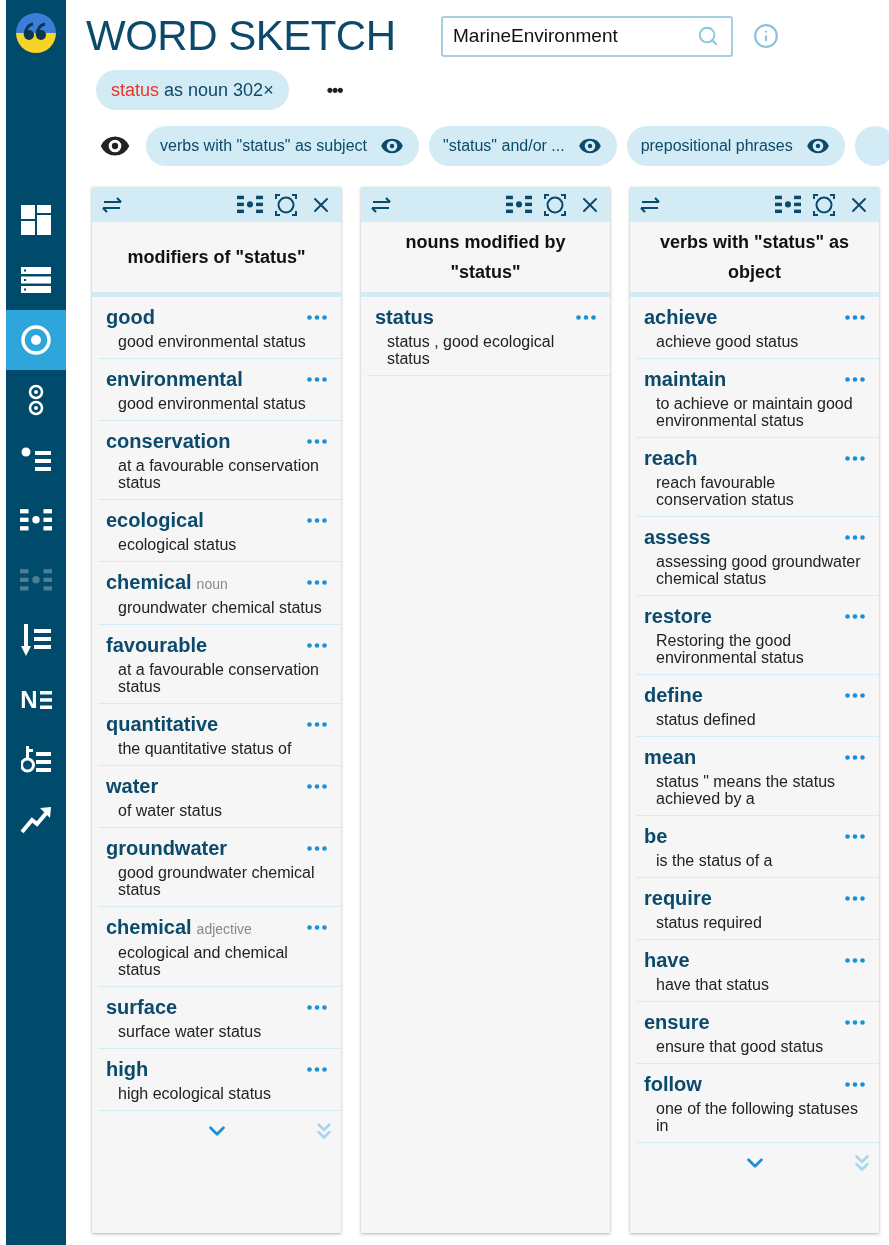 The image size is (889, 1245). What do you see at coordinates (485, 257) in the screenshot?
I see `panel-title: nouns modified by "status"` at bounding box center [485, 257].